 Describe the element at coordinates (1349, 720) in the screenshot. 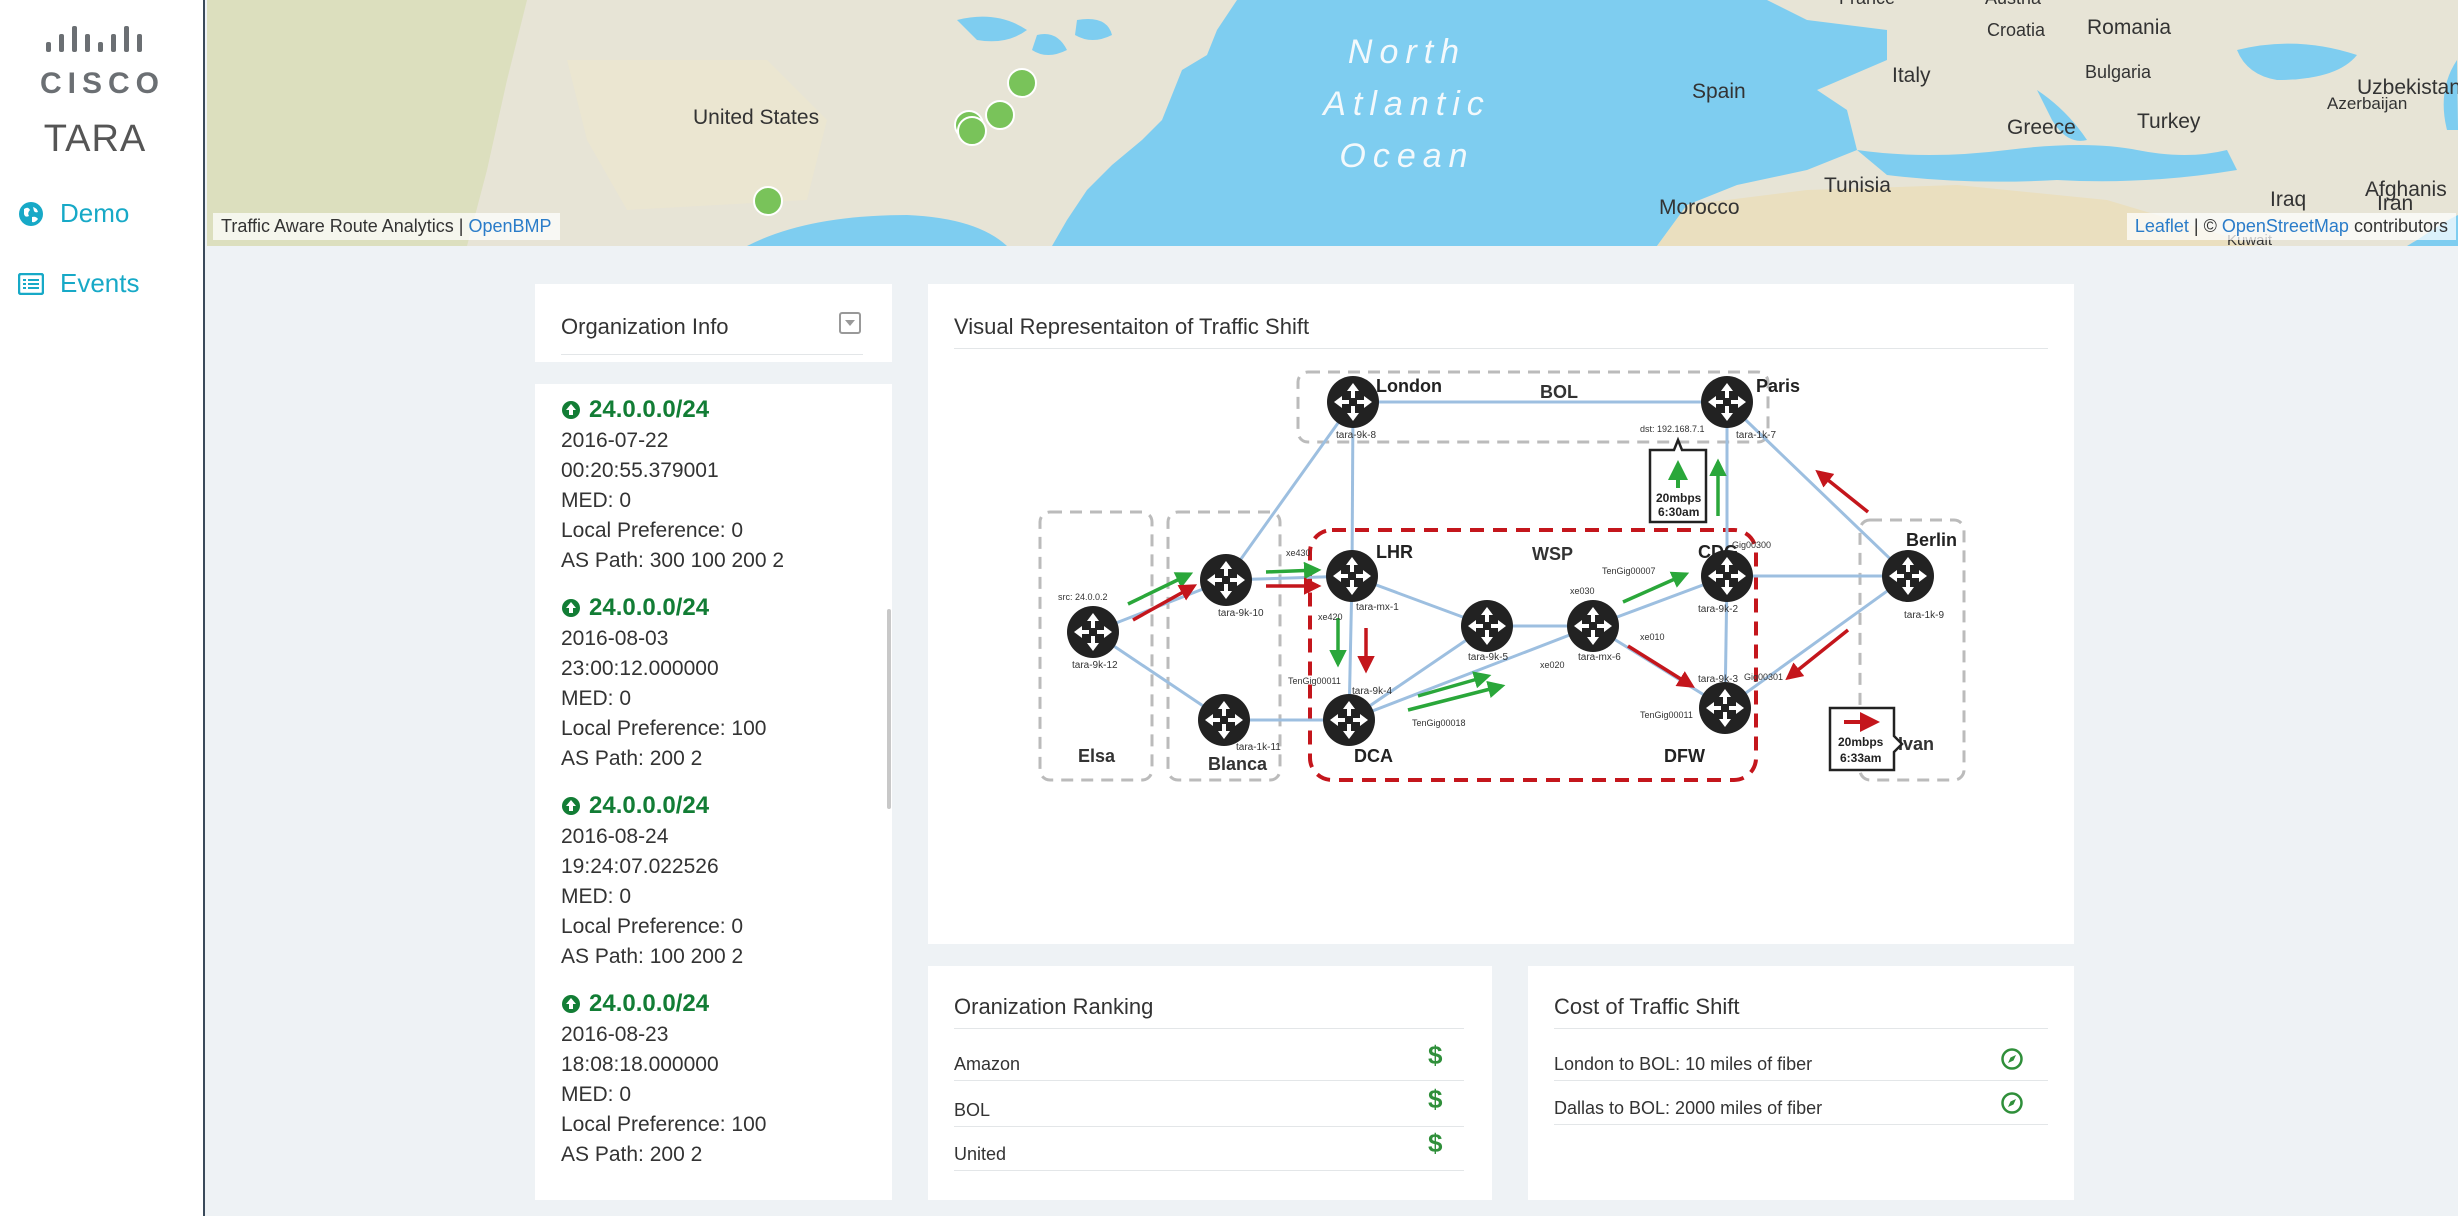

I see `router-dca` at that location.